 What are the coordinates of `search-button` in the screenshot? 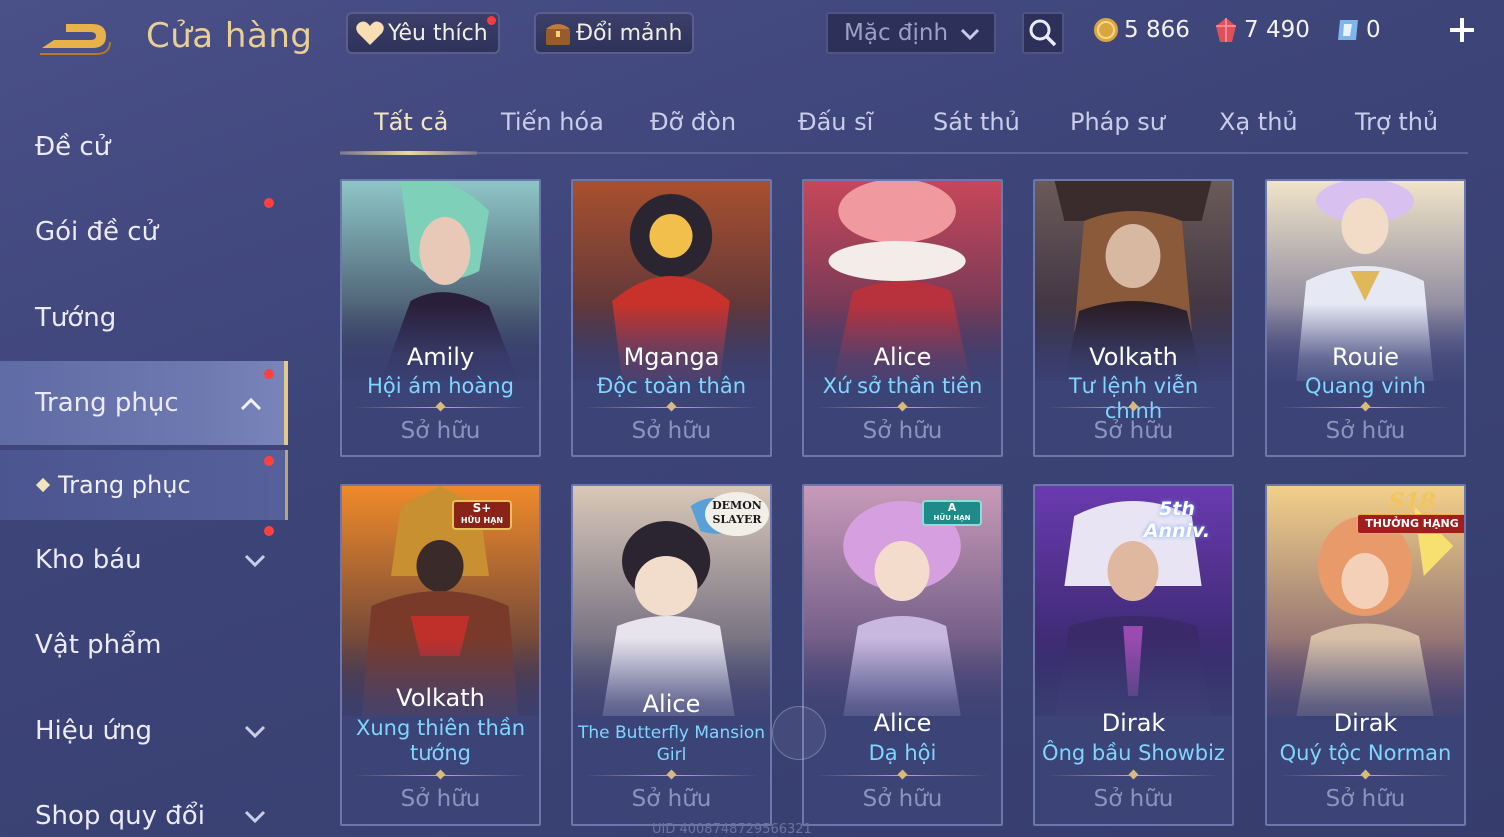 It's located at (1043, 33).